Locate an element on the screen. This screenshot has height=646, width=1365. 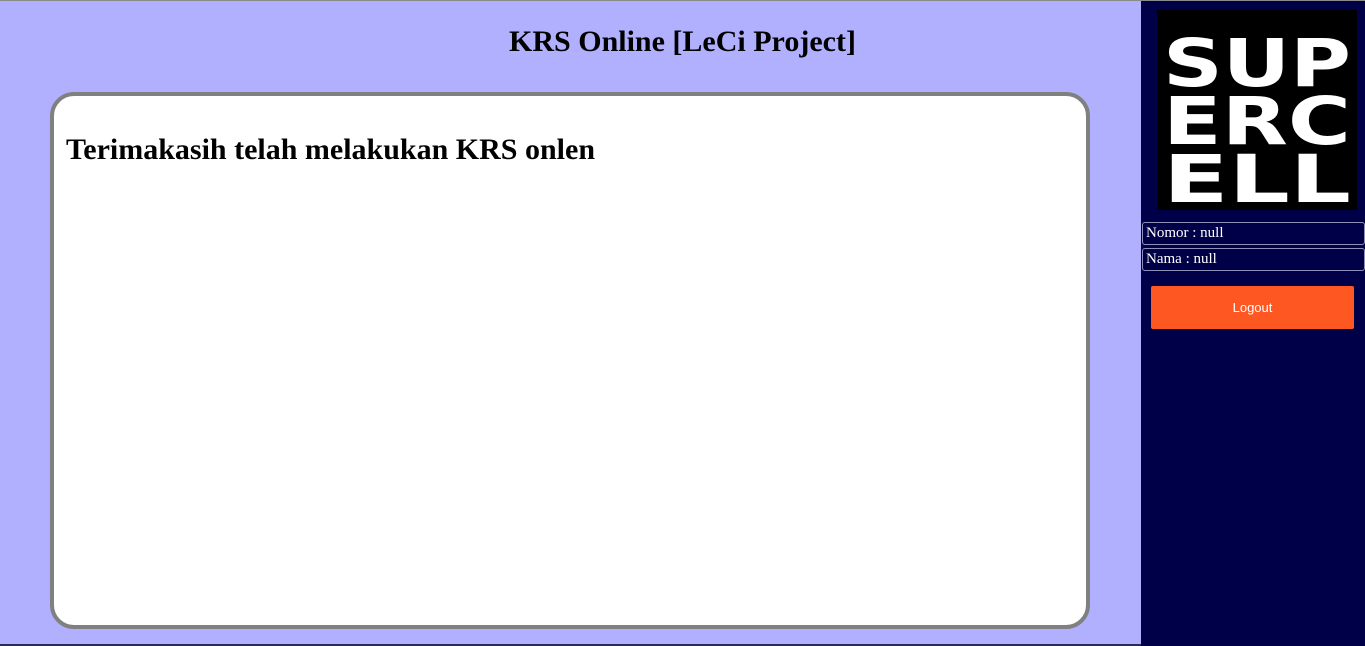
thank-you-message: Terimakasih telah melakukan KRS onlen is located at coordinates (330, 149).